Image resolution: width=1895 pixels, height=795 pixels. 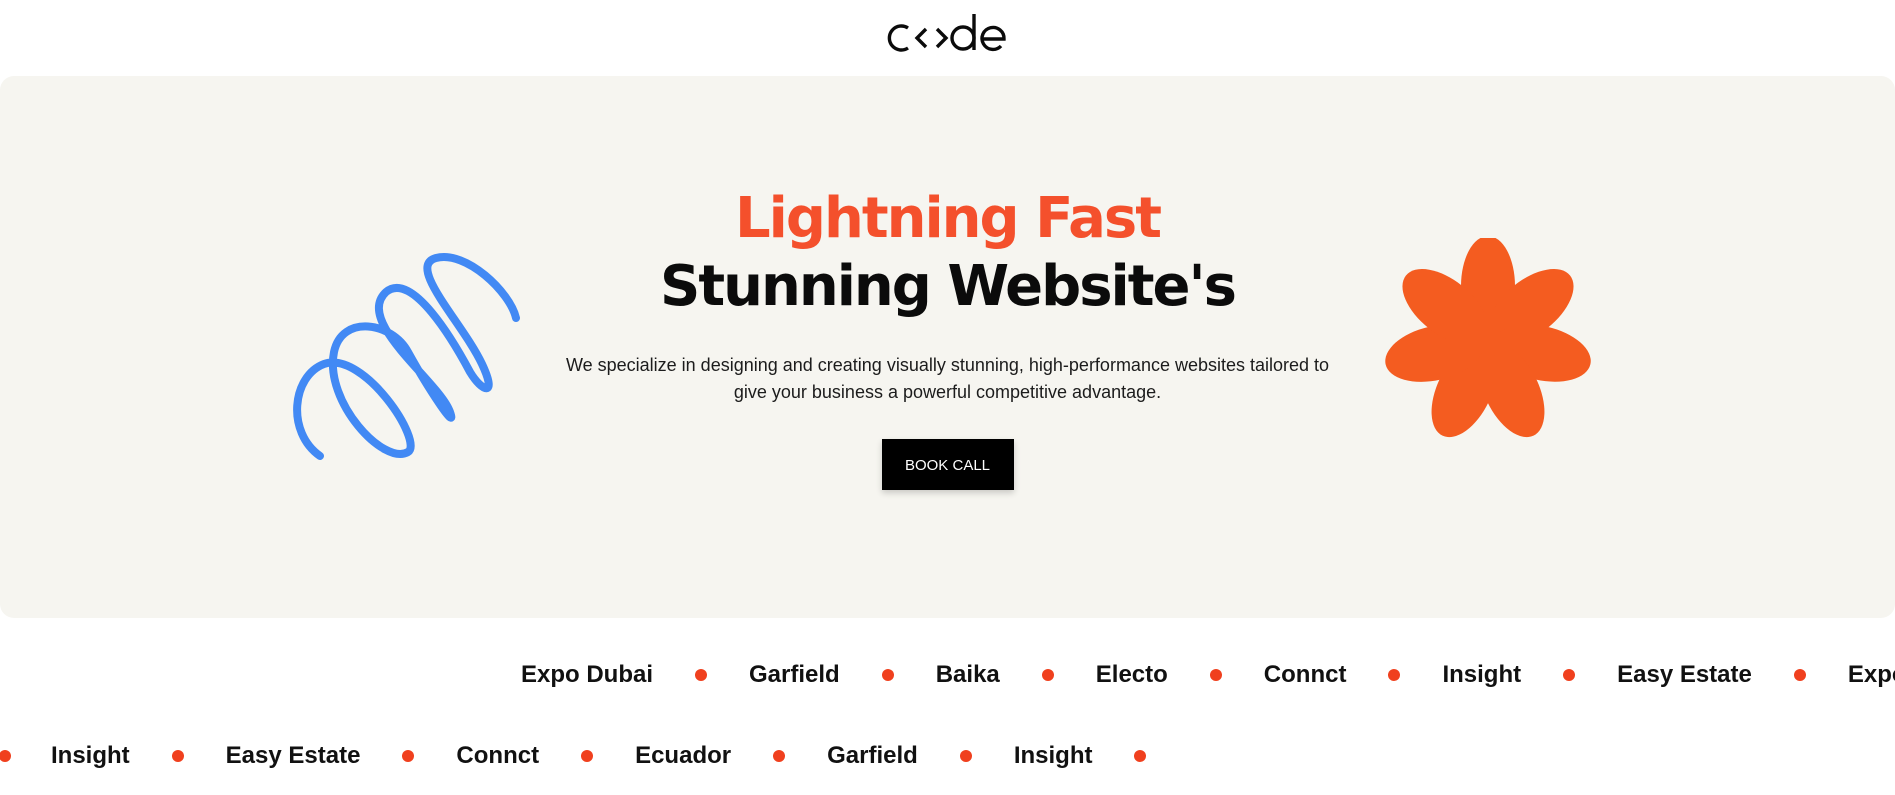 What do you see at coordinates (683, 755) in the screenshot?
I see `marquee-item: Ecuador` at bounding box center [683, 755].